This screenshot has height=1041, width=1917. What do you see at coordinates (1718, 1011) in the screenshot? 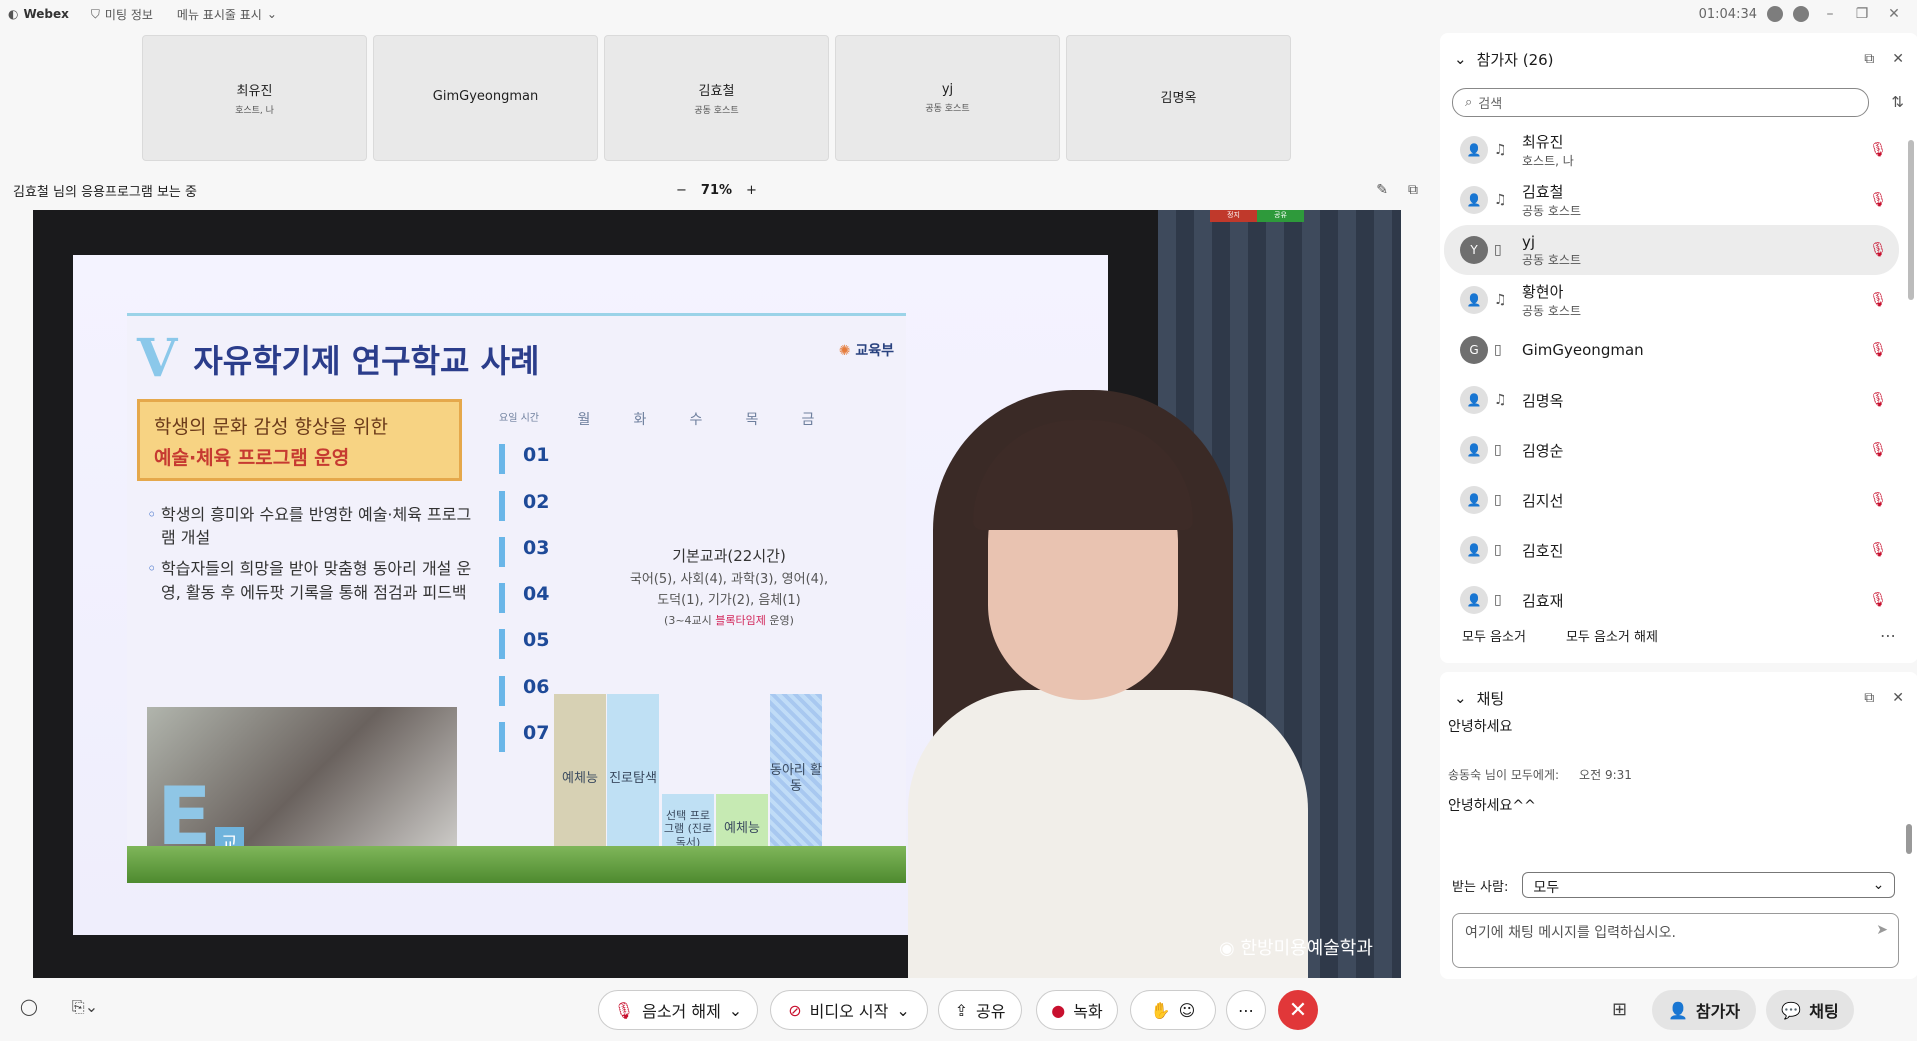
I see `participants-label: 참가자` at bounding box center [1718, 1011].